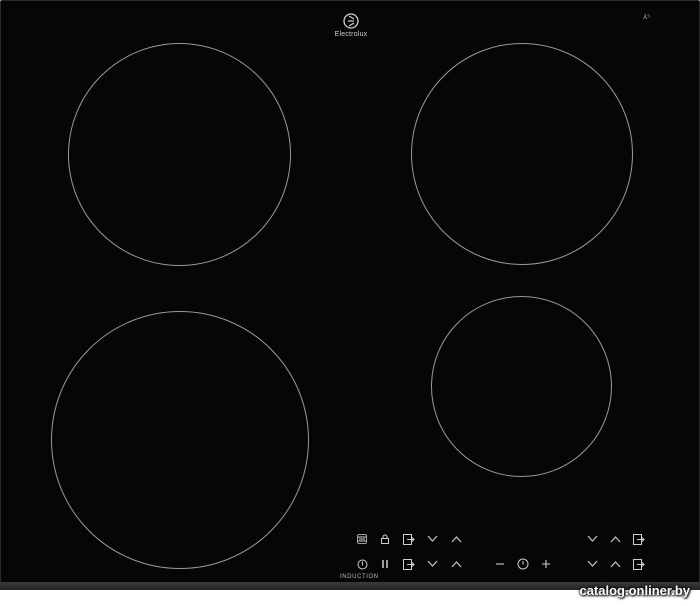  Describe the element at coordinates (385, 564) in the screenshot. I see `pause-icon` at that location.